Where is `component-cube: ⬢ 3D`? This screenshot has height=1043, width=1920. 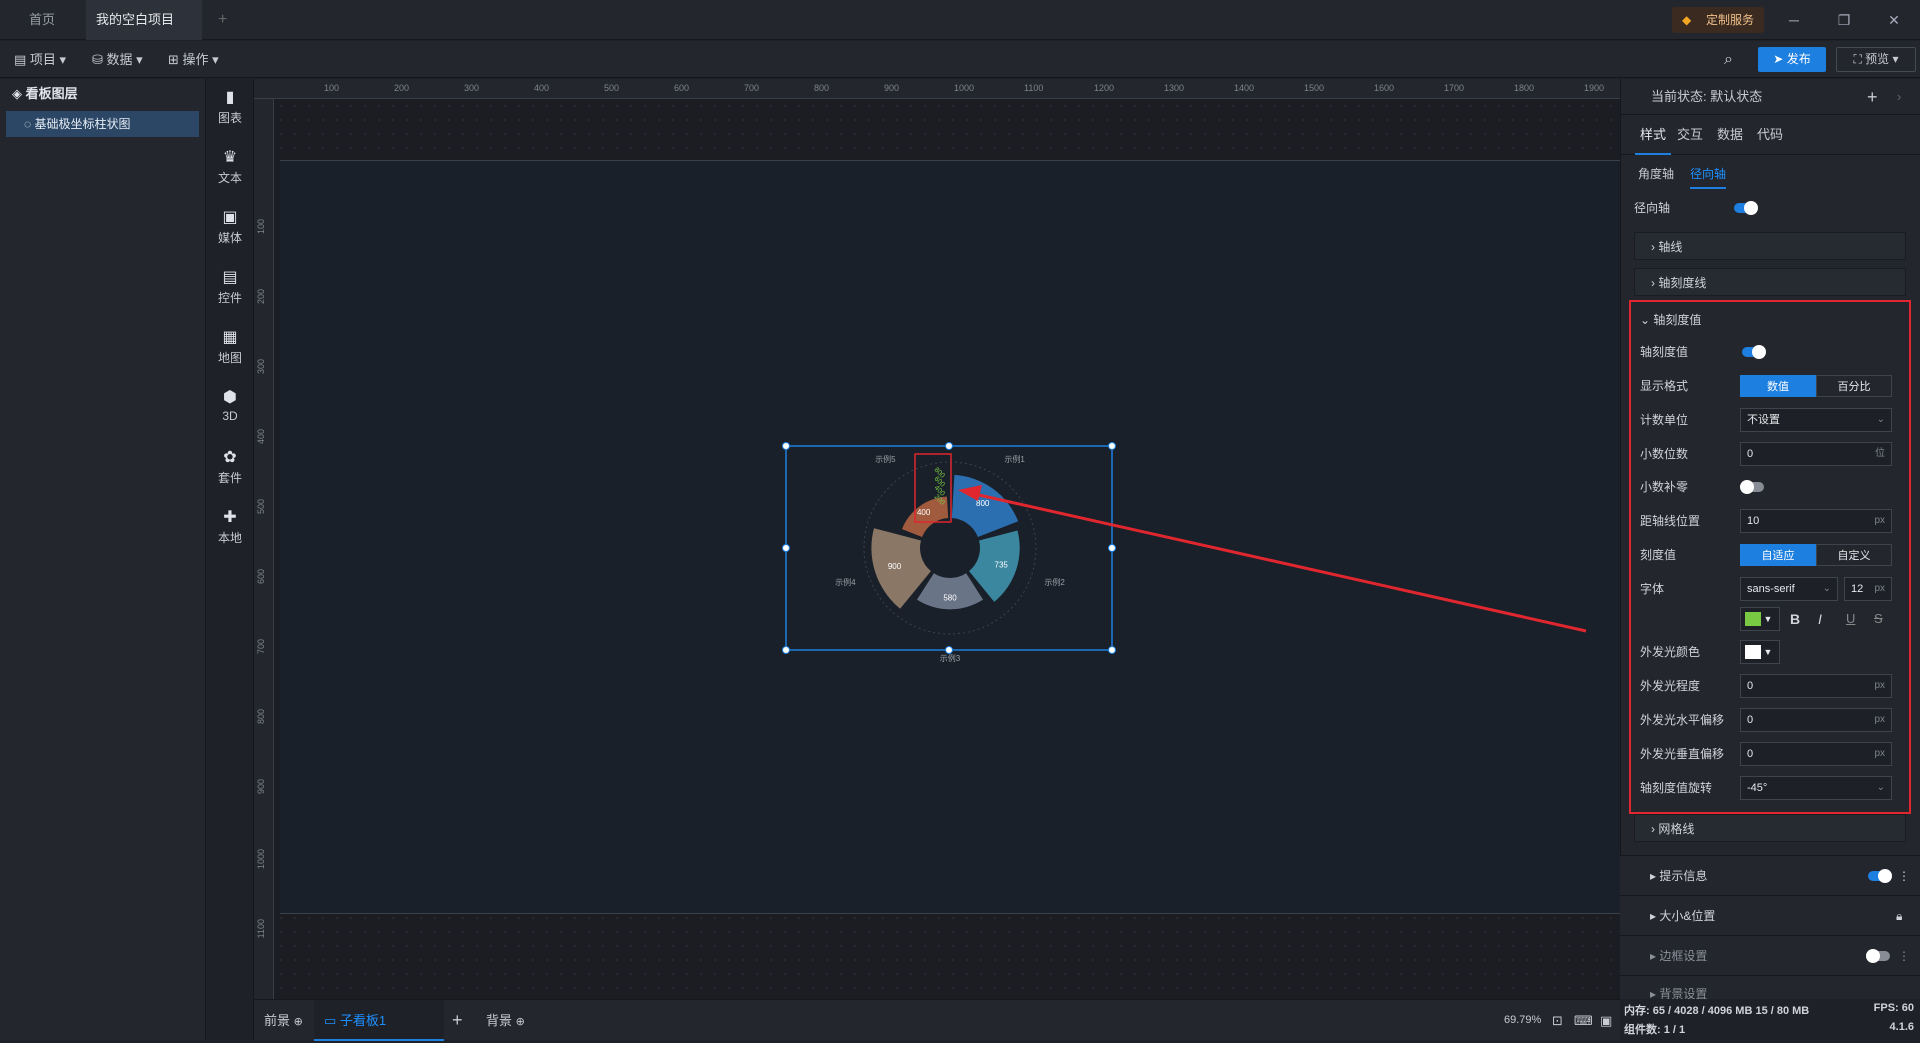 component-cube: ⬢ 3D is located at coordinates (230, 405).